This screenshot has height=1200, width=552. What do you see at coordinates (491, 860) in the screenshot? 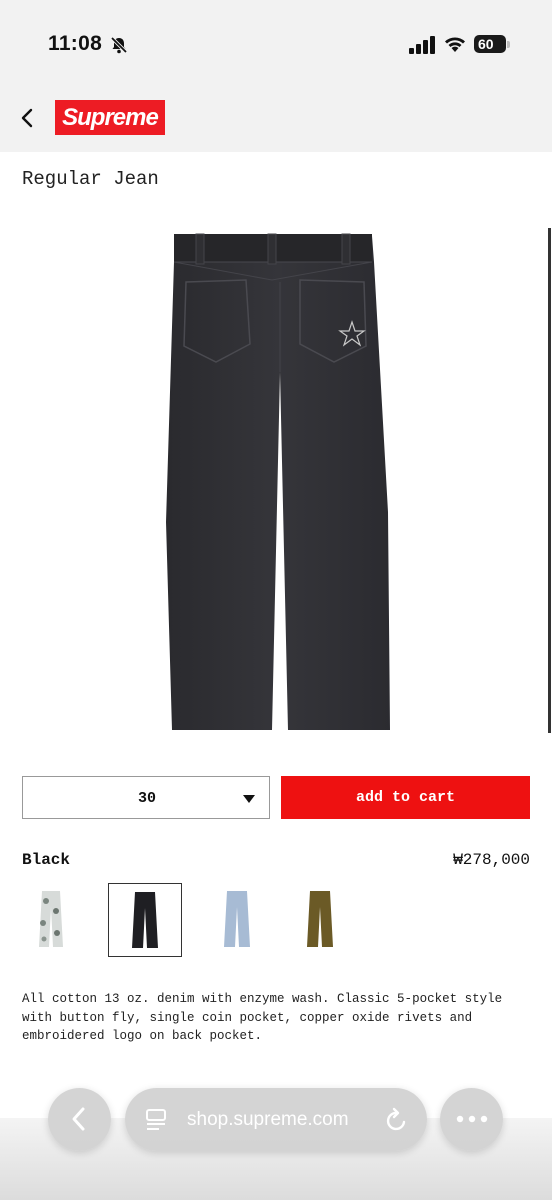
I see `price: ₩278,000` at bounding box center [491, 860].